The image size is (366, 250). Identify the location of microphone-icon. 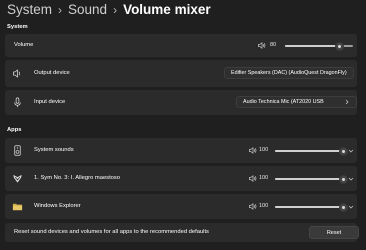
(17, 102).